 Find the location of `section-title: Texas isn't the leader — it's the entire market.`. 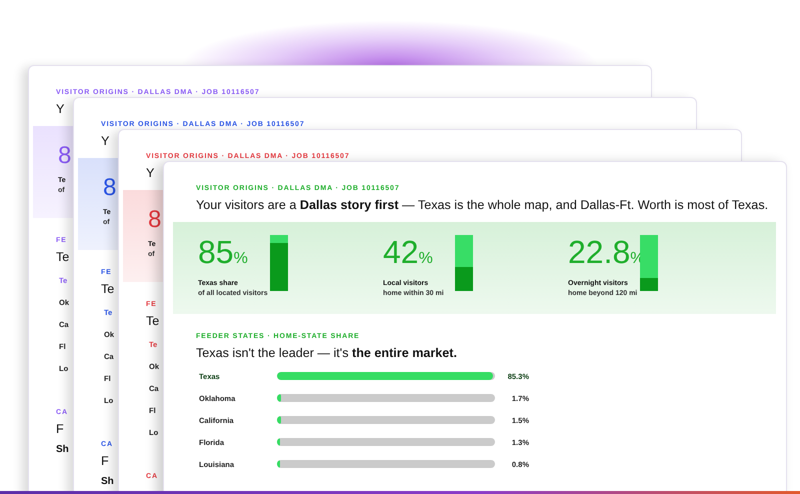

section-title: Texas isn't the leader — it's the entire market. is located at coordinates (327, 353).